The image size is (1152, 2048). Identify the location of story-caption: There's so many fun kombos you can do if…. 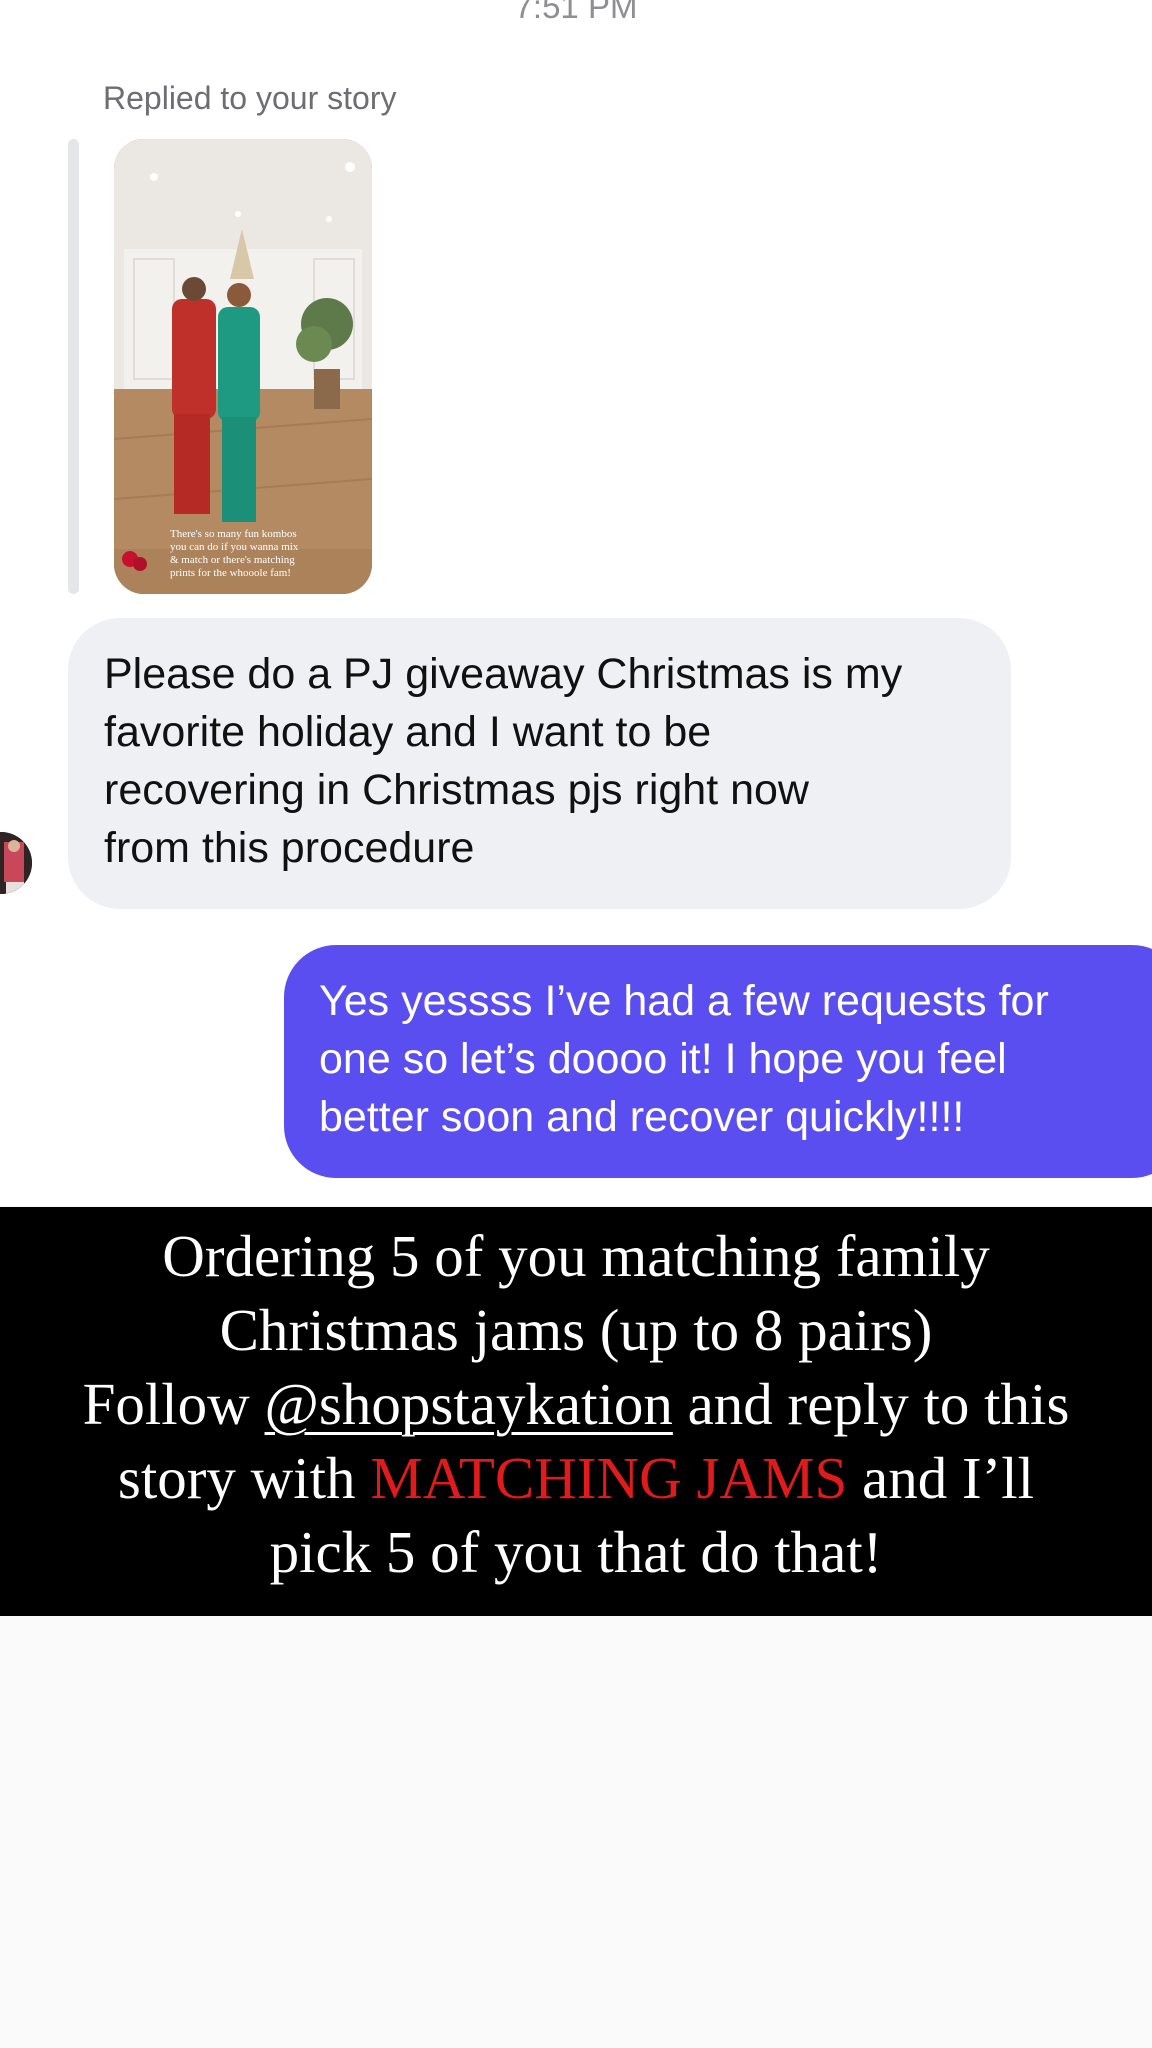
(245, 554).